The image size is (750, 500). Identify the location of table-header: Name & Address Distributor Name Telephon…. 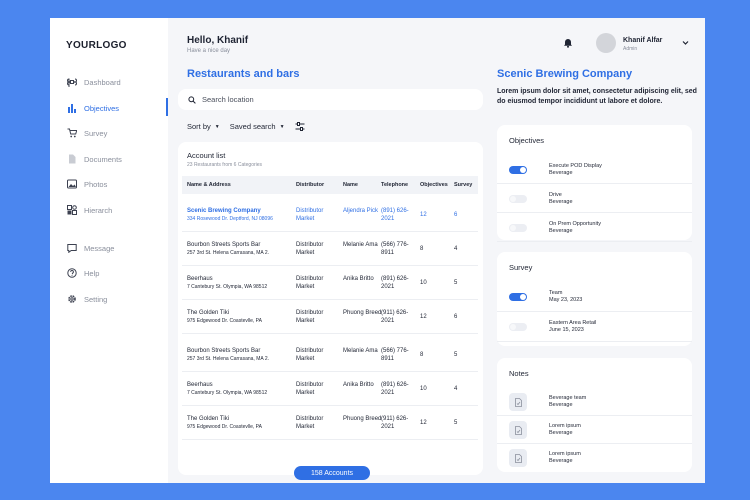
(330, 185).